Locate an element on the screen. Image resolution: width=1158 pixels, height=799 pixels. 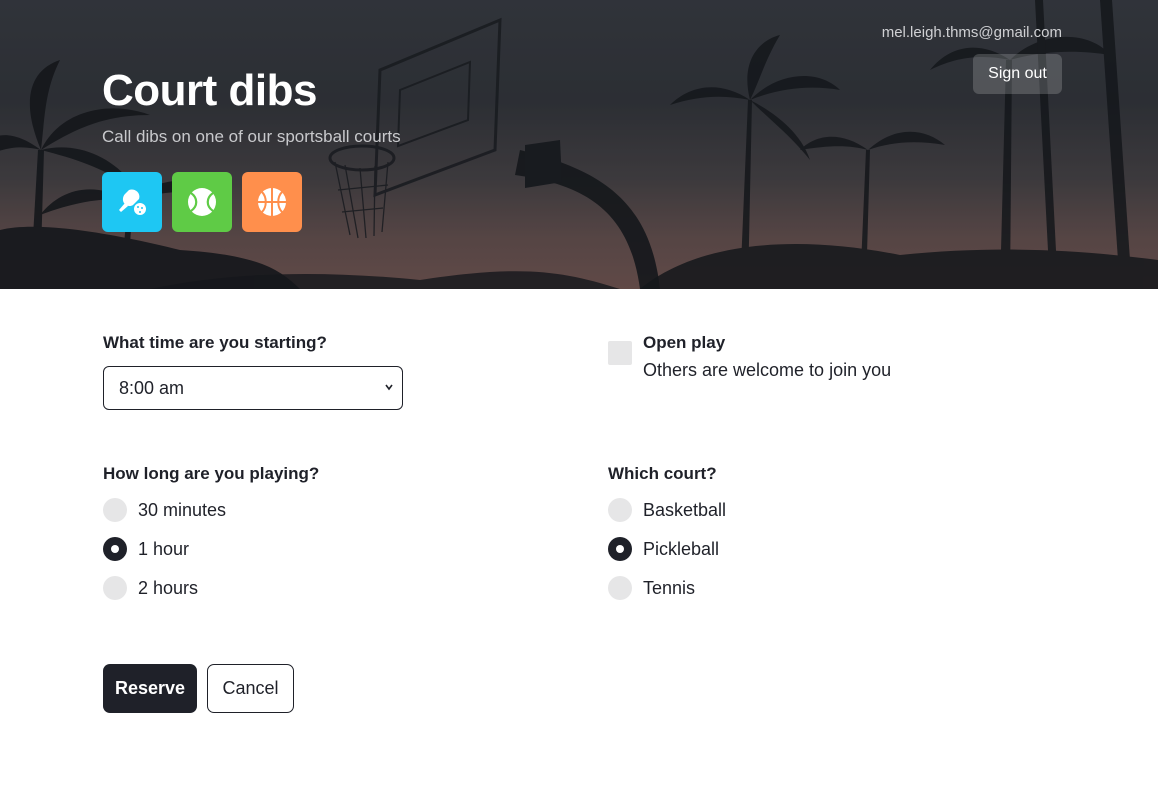
court-option-basketball: Basketball is located at coordinates (667, 510).